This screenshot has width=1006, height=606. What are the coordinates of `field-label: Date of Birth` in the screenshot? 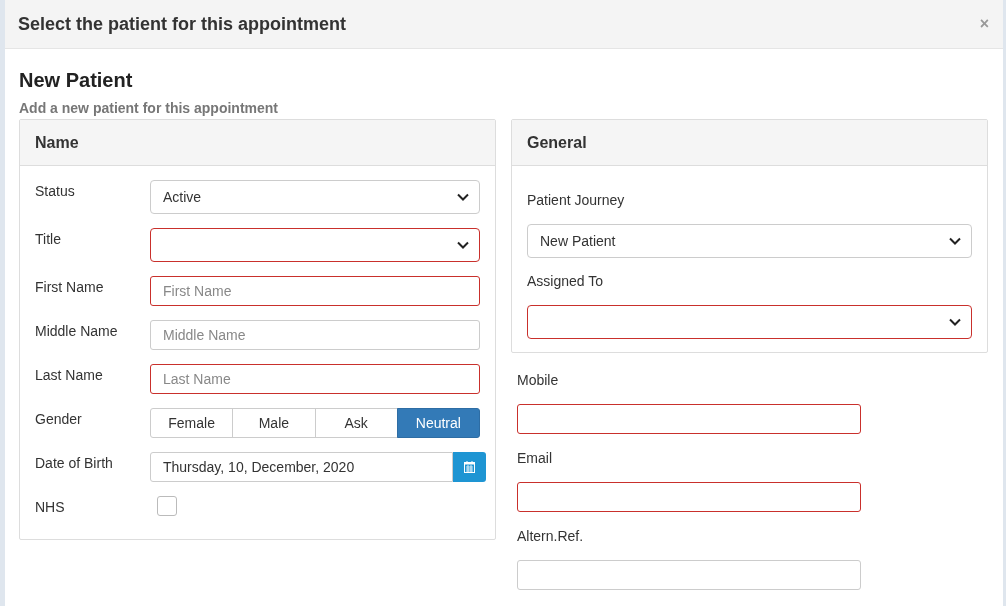 It's located at (74, 463).